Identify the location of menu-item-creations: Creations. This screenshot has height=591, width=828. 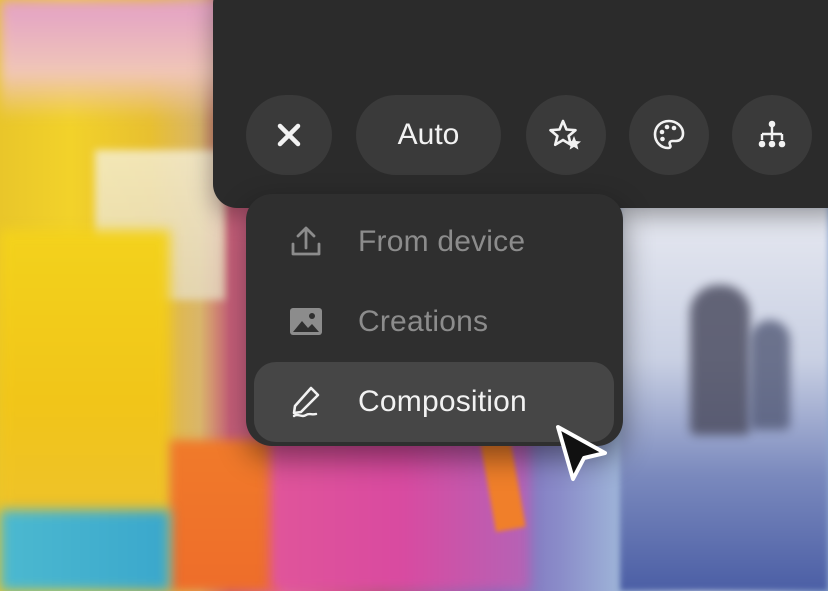
(434, 322).